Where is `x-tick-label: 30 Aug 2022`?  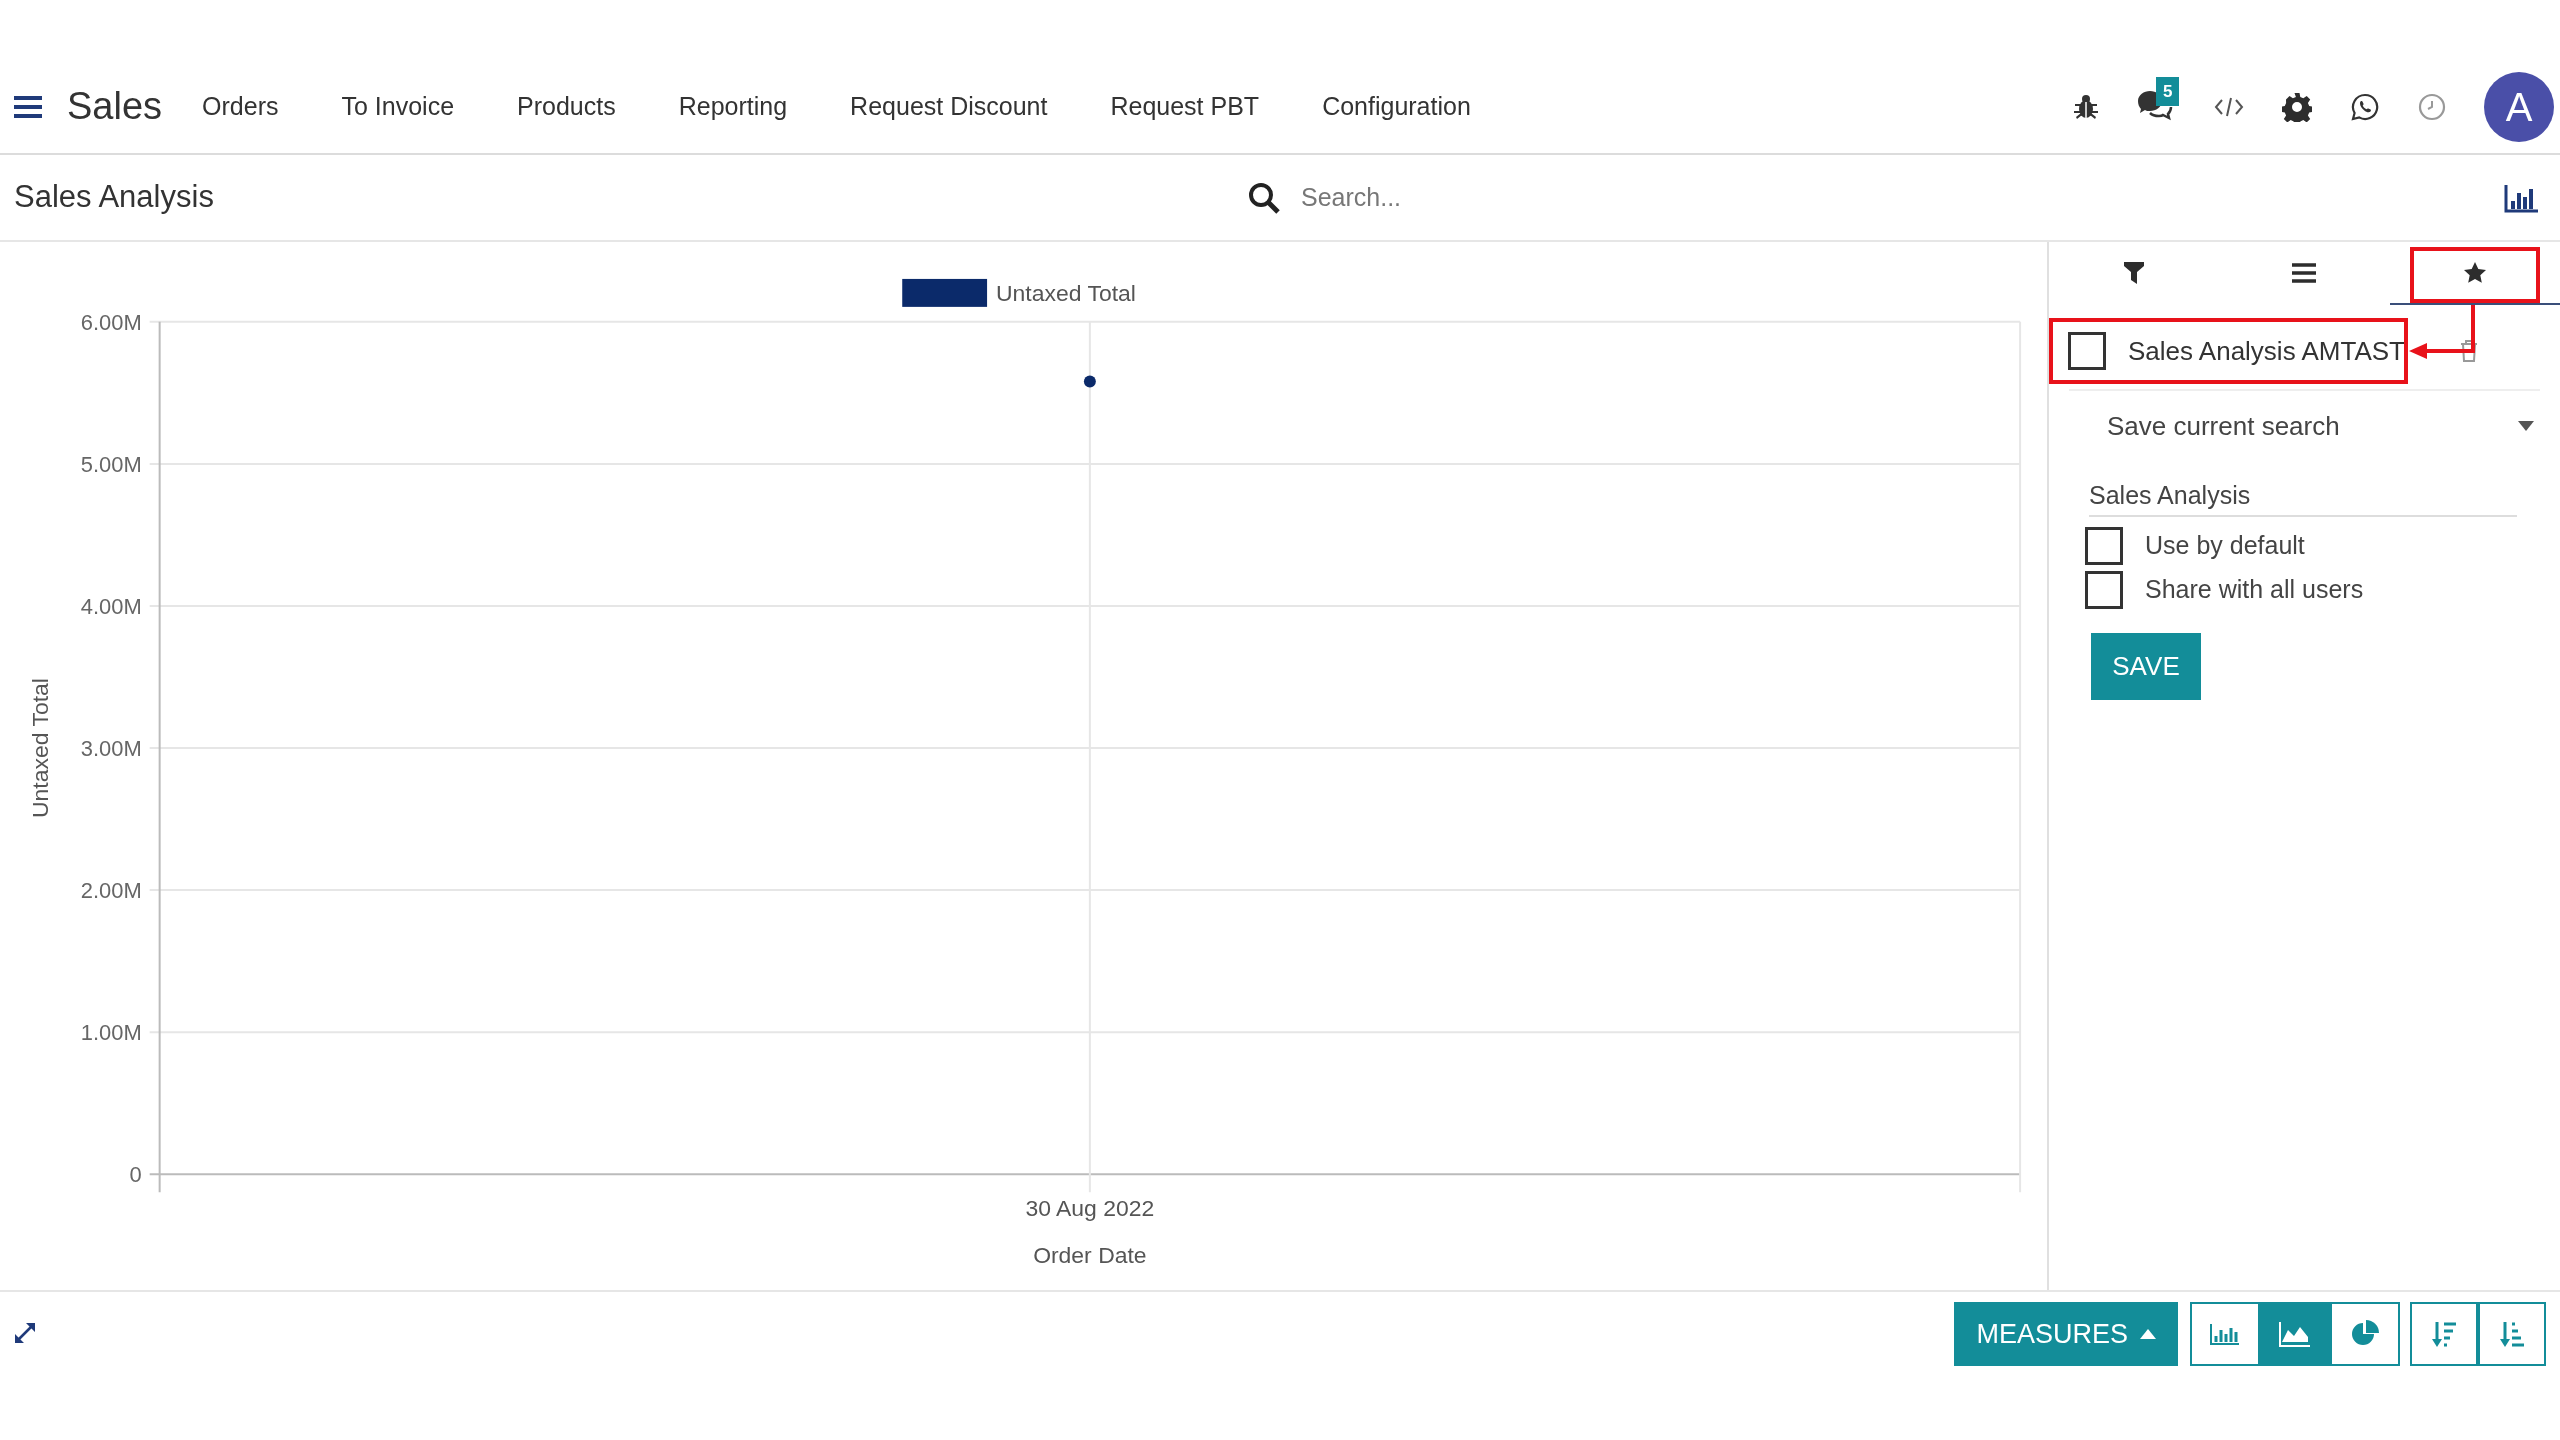 x-tick-label: 30 Aug 2022 is located at coordinates (1090, 1208).